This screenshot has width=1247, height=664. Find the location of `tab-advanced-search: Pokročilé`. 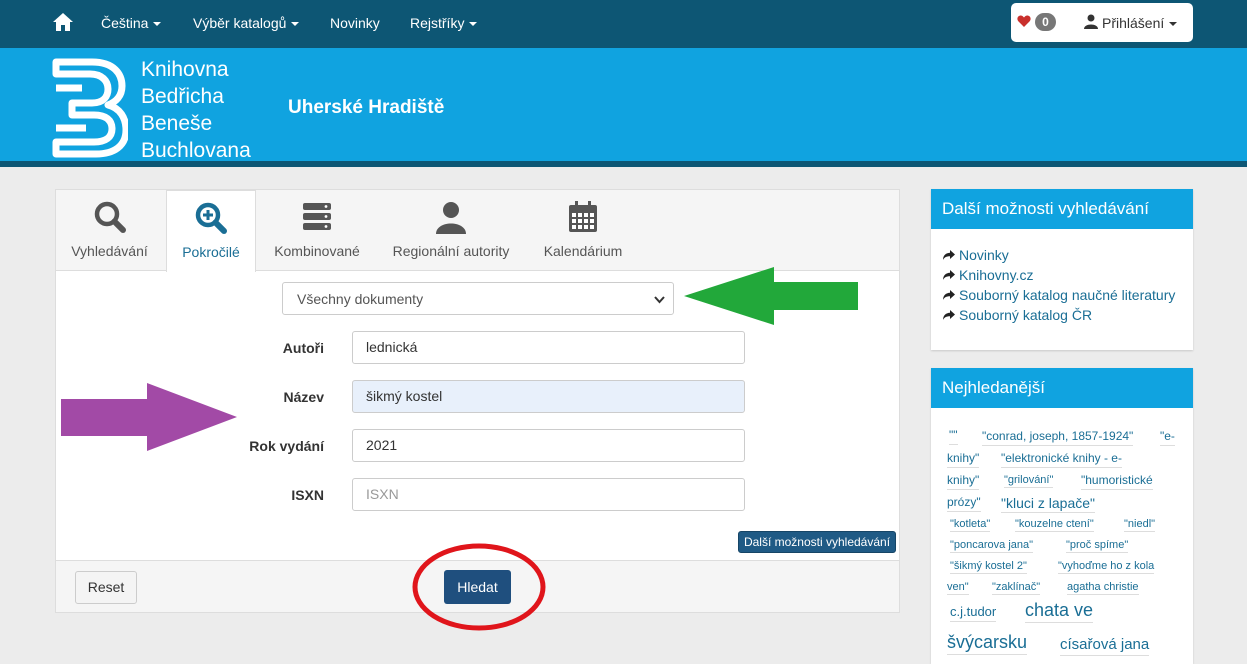

tab-advanced-search: Pokročilé is located at coordinates (211, 231).